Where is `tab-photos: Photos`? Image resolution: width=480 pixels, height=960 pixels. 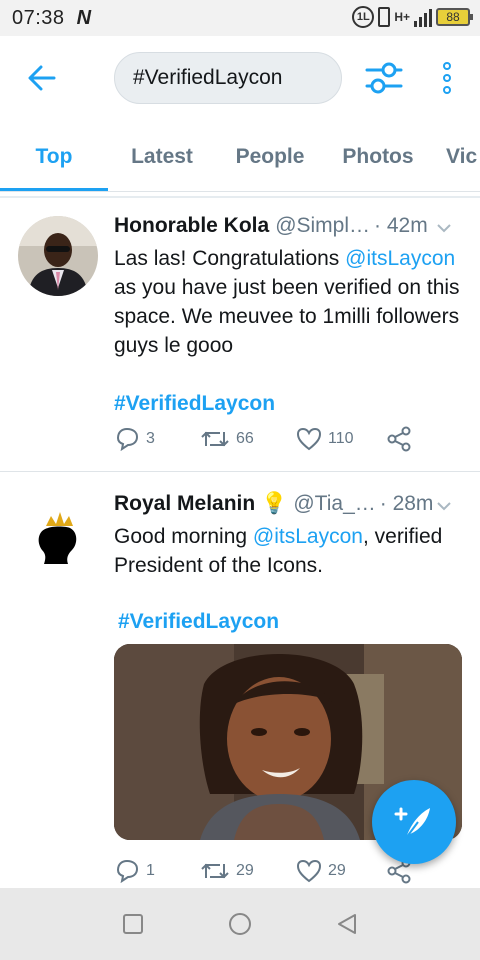 tab-photos: Photos is located at coordinates (378, 156).